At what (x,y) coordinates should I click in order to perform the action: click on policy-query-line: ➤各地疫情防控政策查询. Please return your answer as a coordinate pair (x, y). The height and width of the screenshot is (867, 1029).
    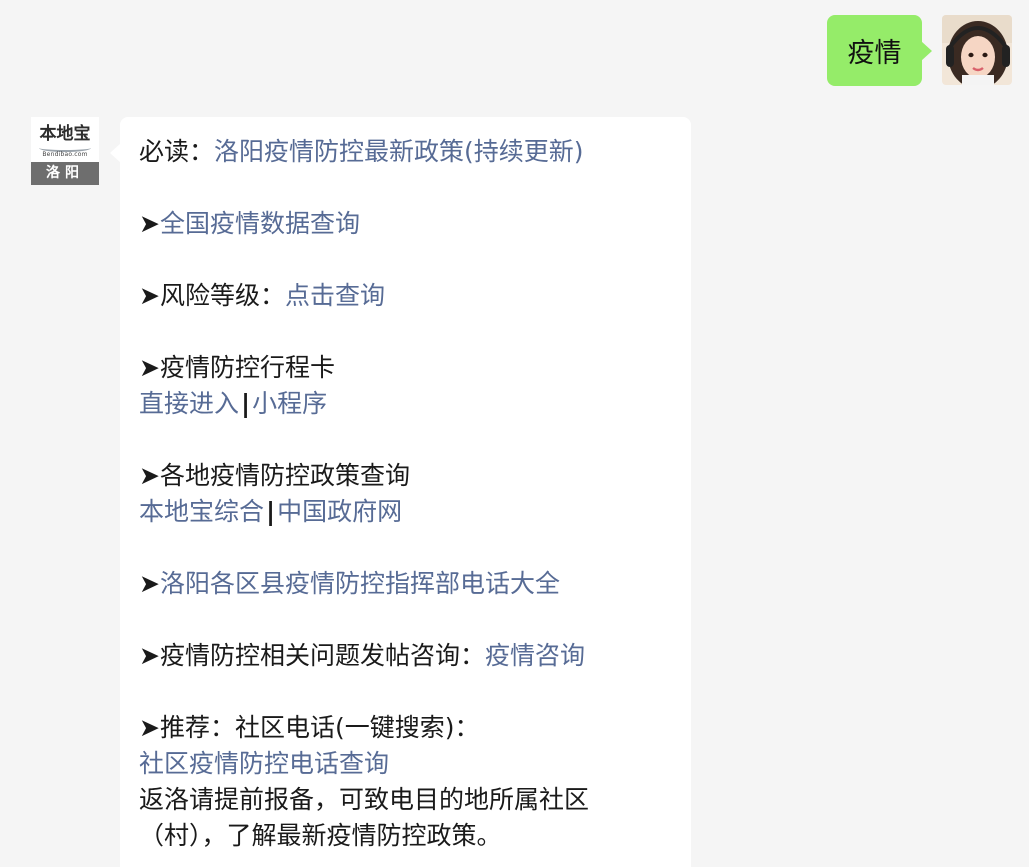
    Looking at the image, I should click on (406, 476).